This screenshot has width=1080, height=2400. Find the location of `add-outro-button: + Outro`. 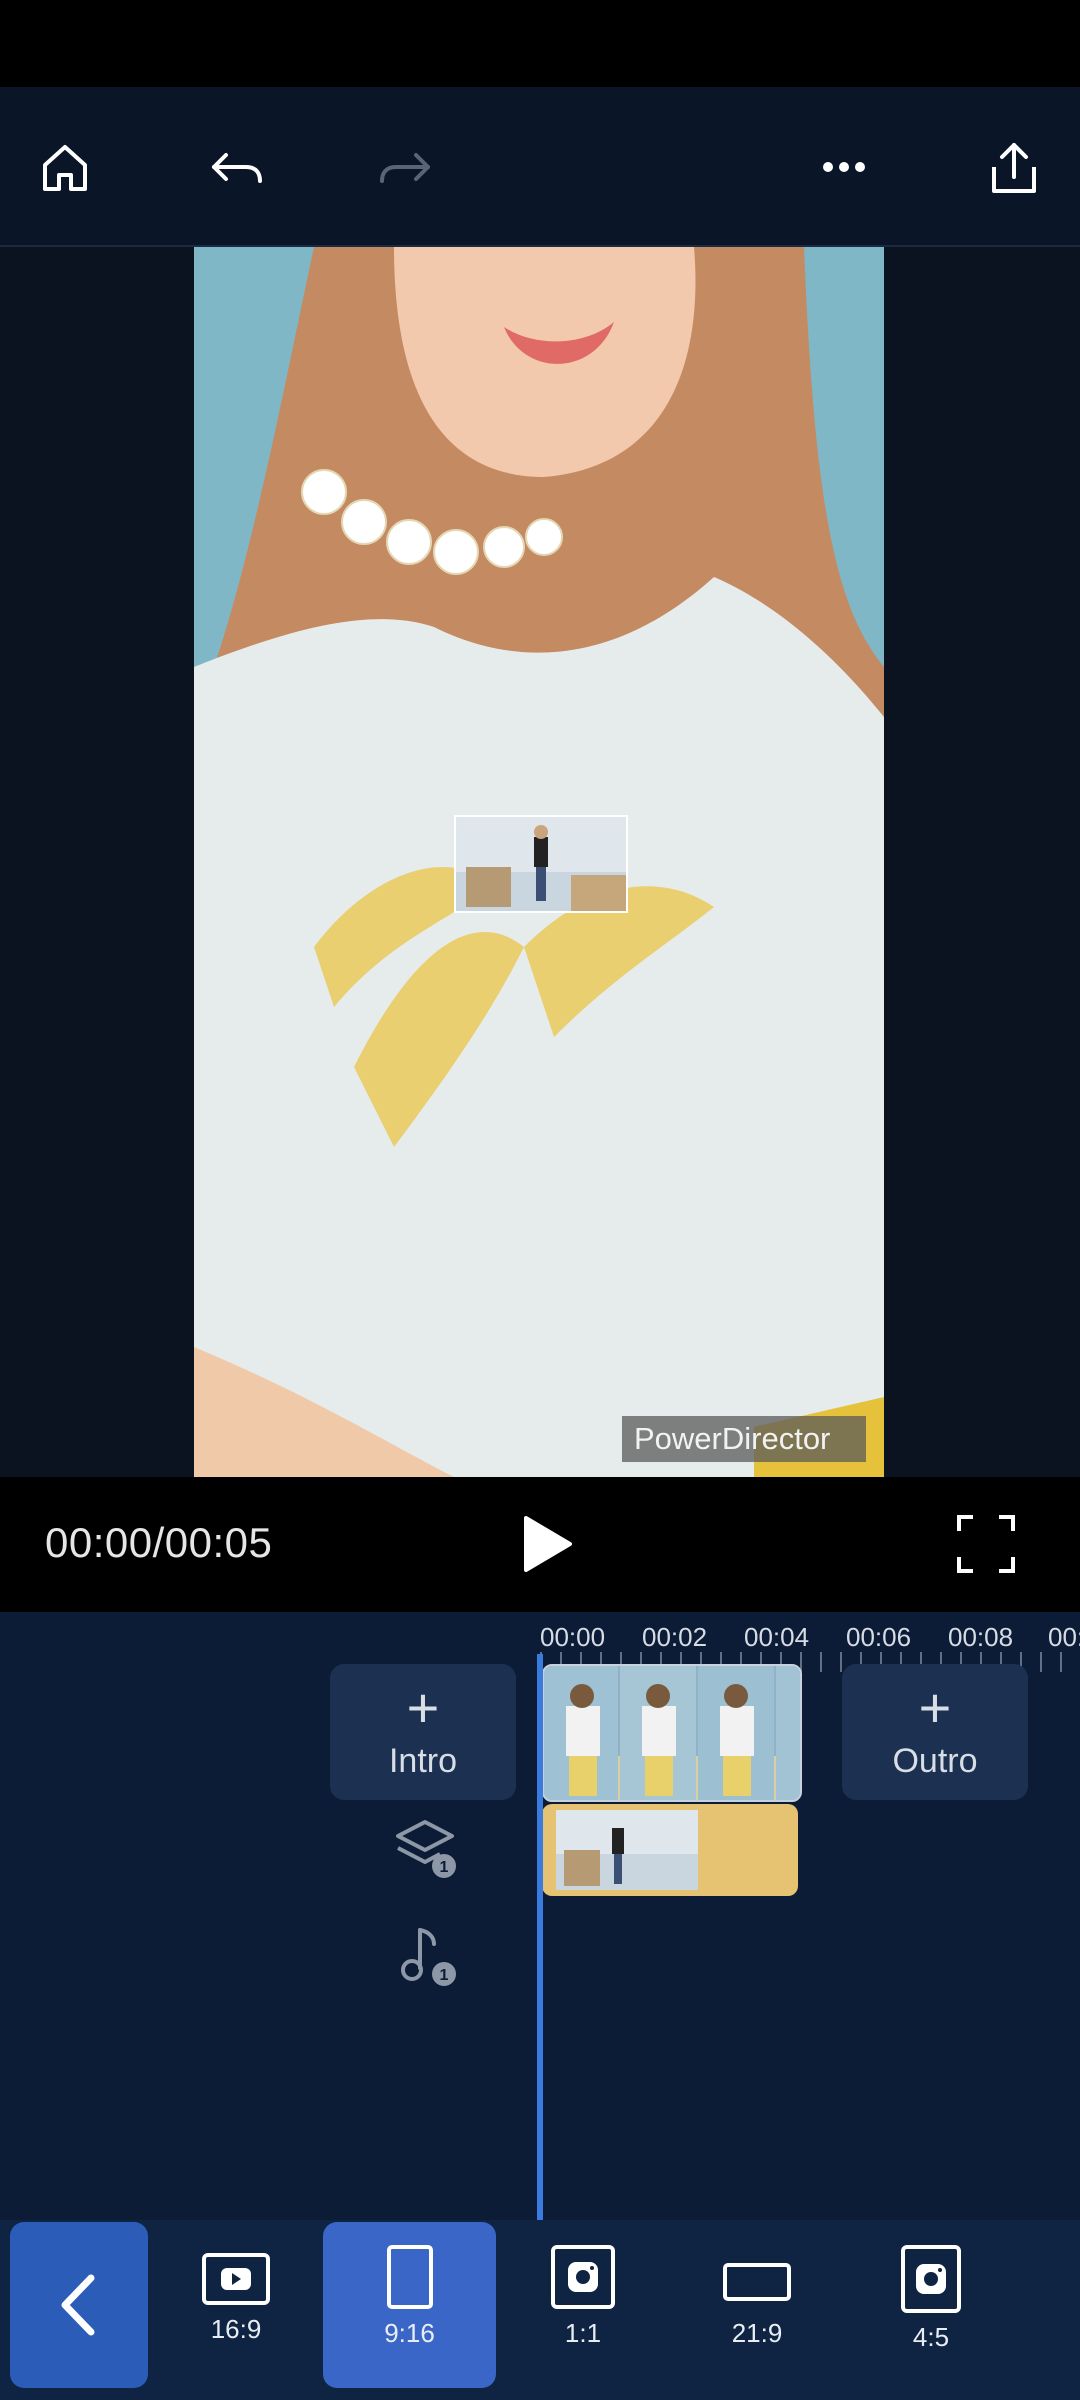

add-outro-button: + Outro is located at coordinates (935, 1732).